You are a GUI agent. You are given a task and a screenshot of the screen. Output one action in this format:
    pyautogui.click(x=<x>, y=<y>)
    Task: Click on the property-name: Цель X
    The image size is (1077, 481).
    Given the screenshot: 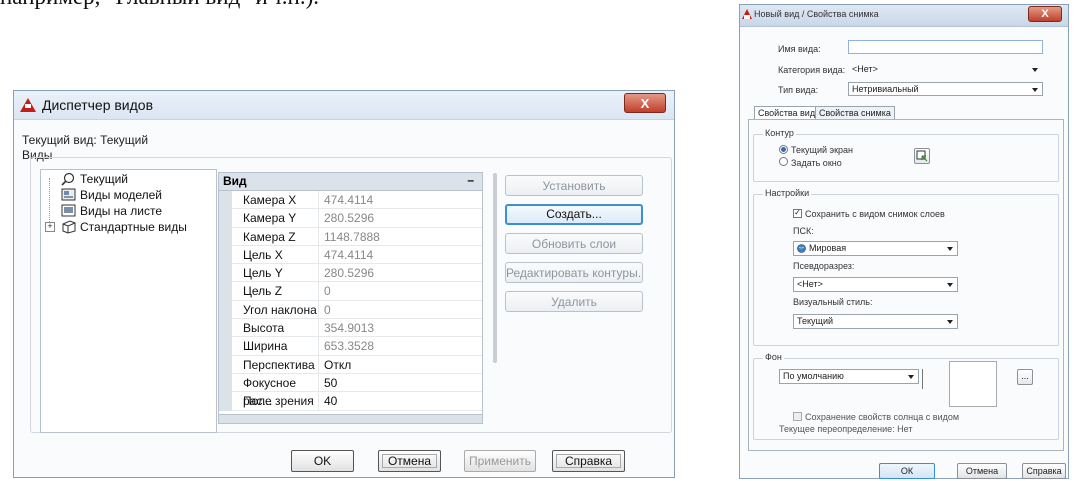 What is the action you would take?
    pyautogui.click(x=275, y=255)
    